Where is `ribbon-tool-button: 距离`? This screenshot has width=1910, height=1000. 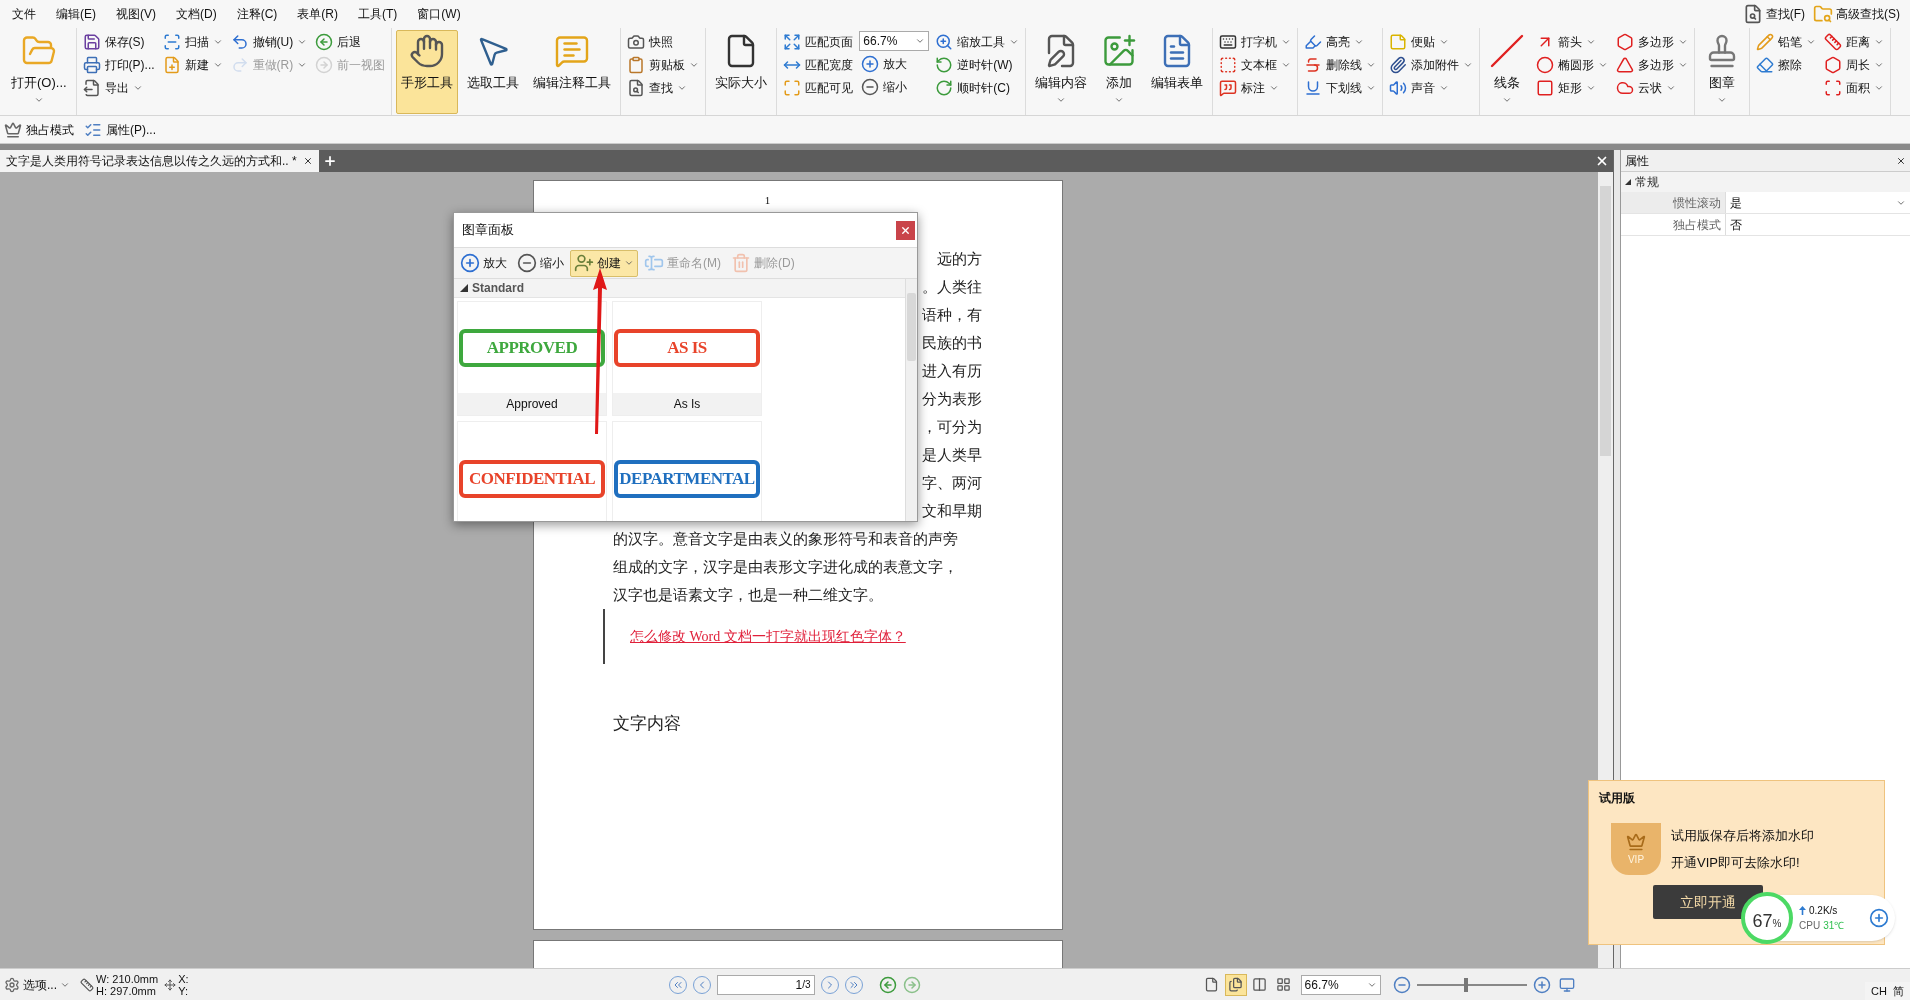
ribbon-tool-button: 距离 is located at coordinates (1854, 41).